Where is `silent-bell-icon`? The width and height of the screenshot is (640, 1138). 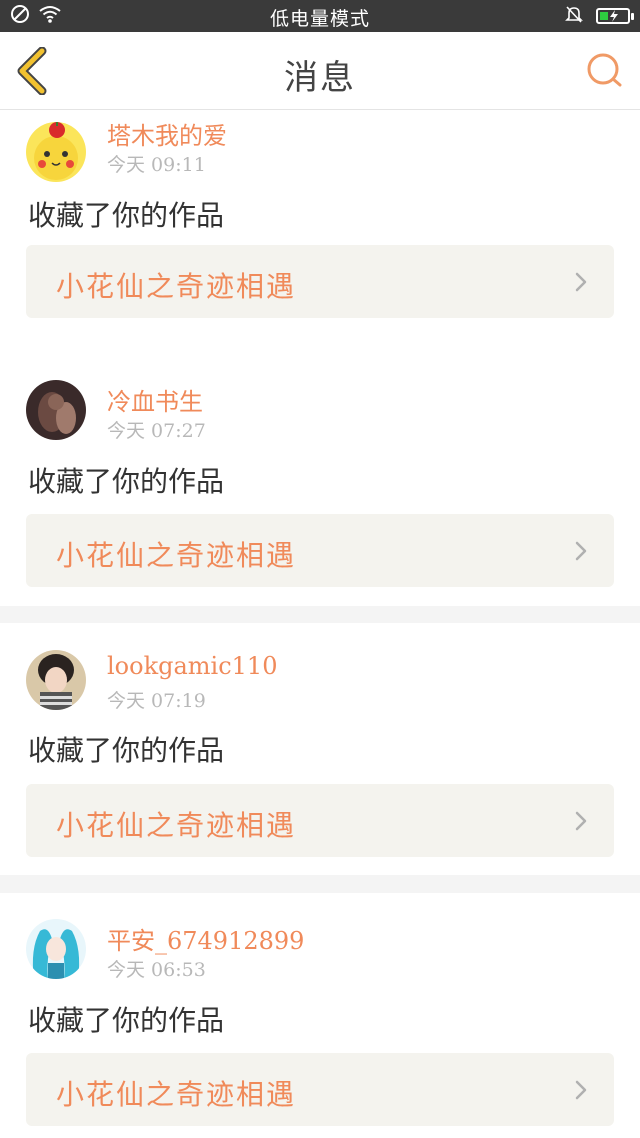 silent-bell-icon is located at coordinates (574, 16).